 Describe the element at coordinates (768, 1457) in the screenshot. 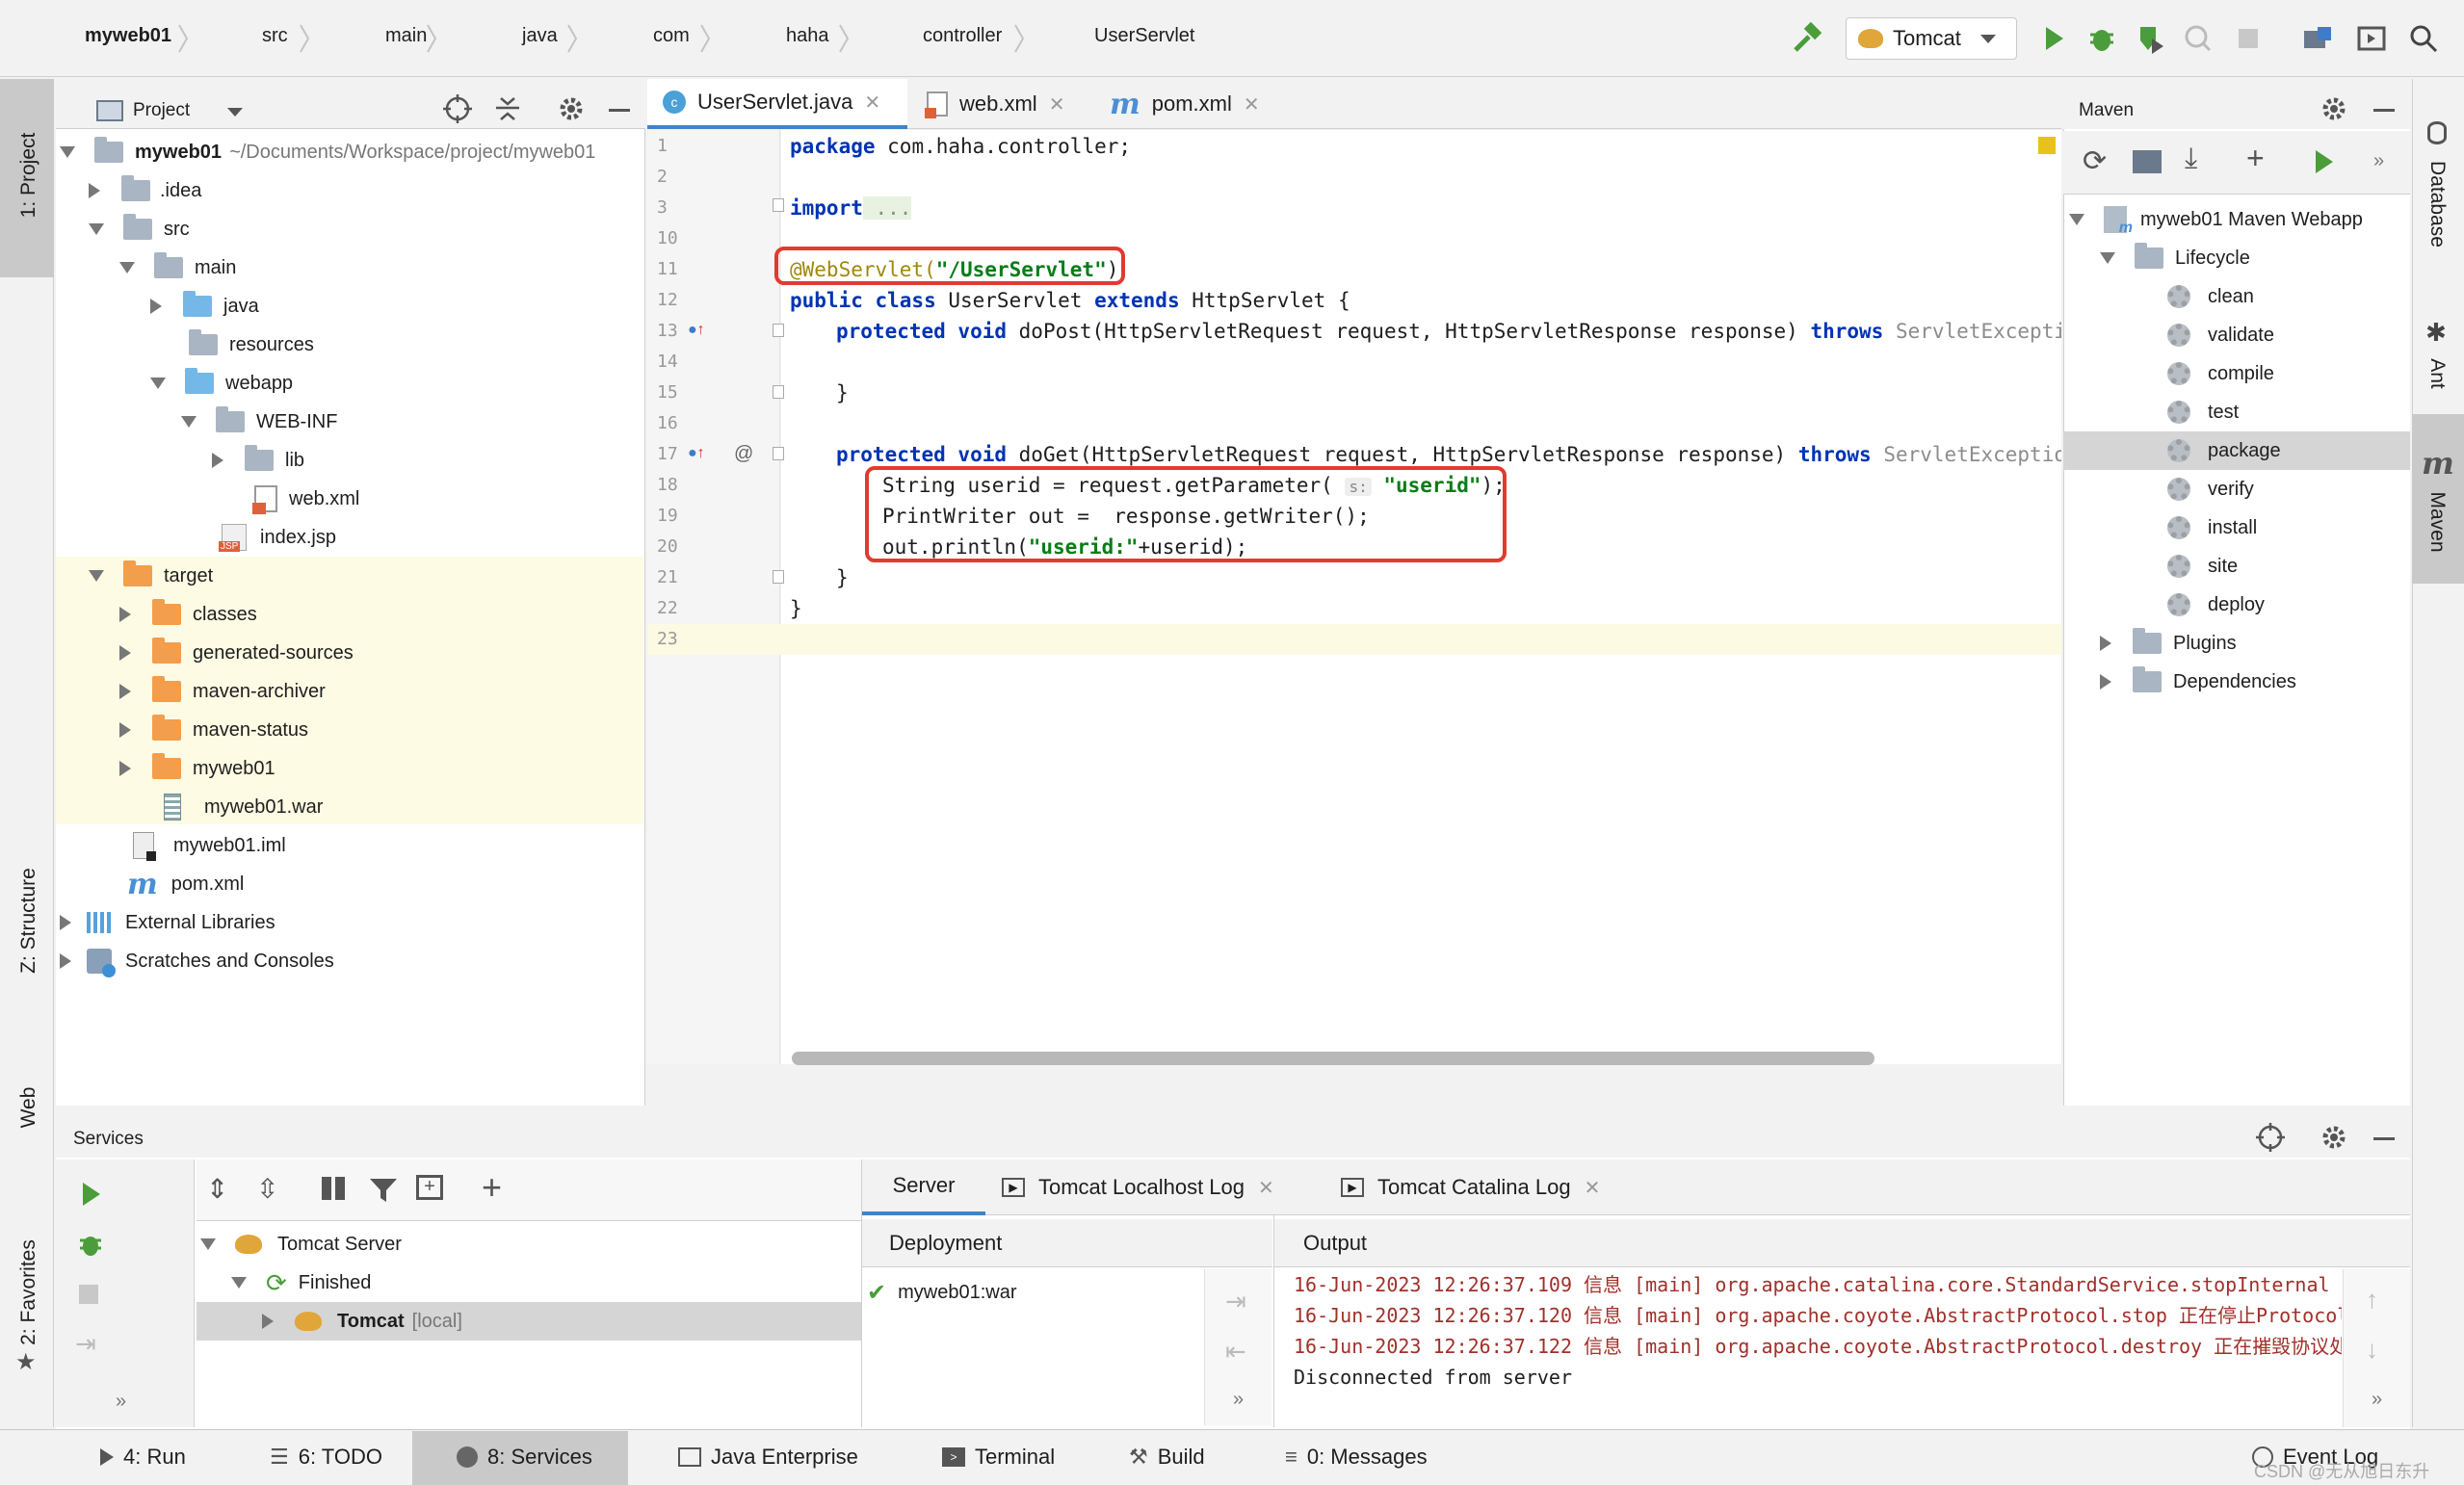

I see `bottom-tab-java-enterprise: Java Enterprise` at that location.